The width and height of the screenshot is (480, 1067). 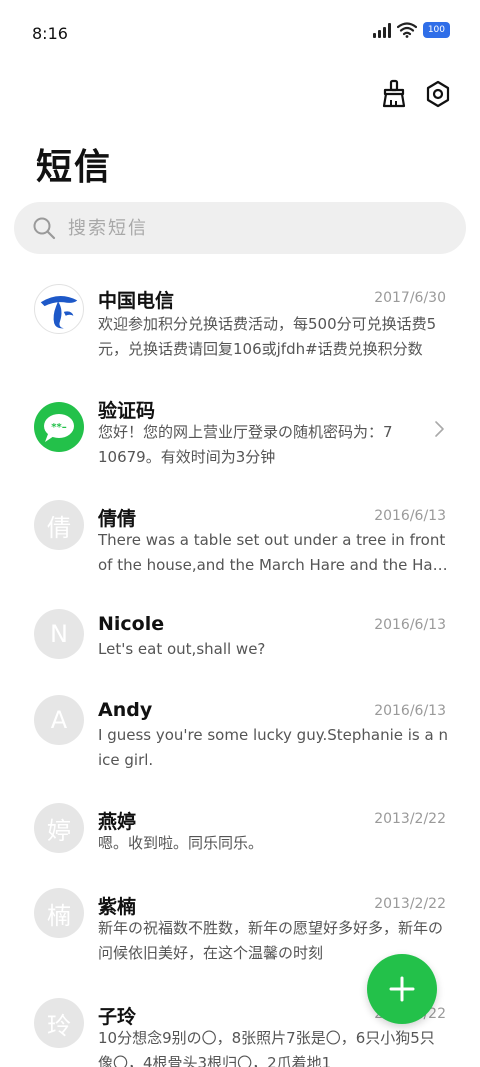 I want to click on message-preview: 嗯。收到啦。同乐同乐。, so click(x=181, y=843).